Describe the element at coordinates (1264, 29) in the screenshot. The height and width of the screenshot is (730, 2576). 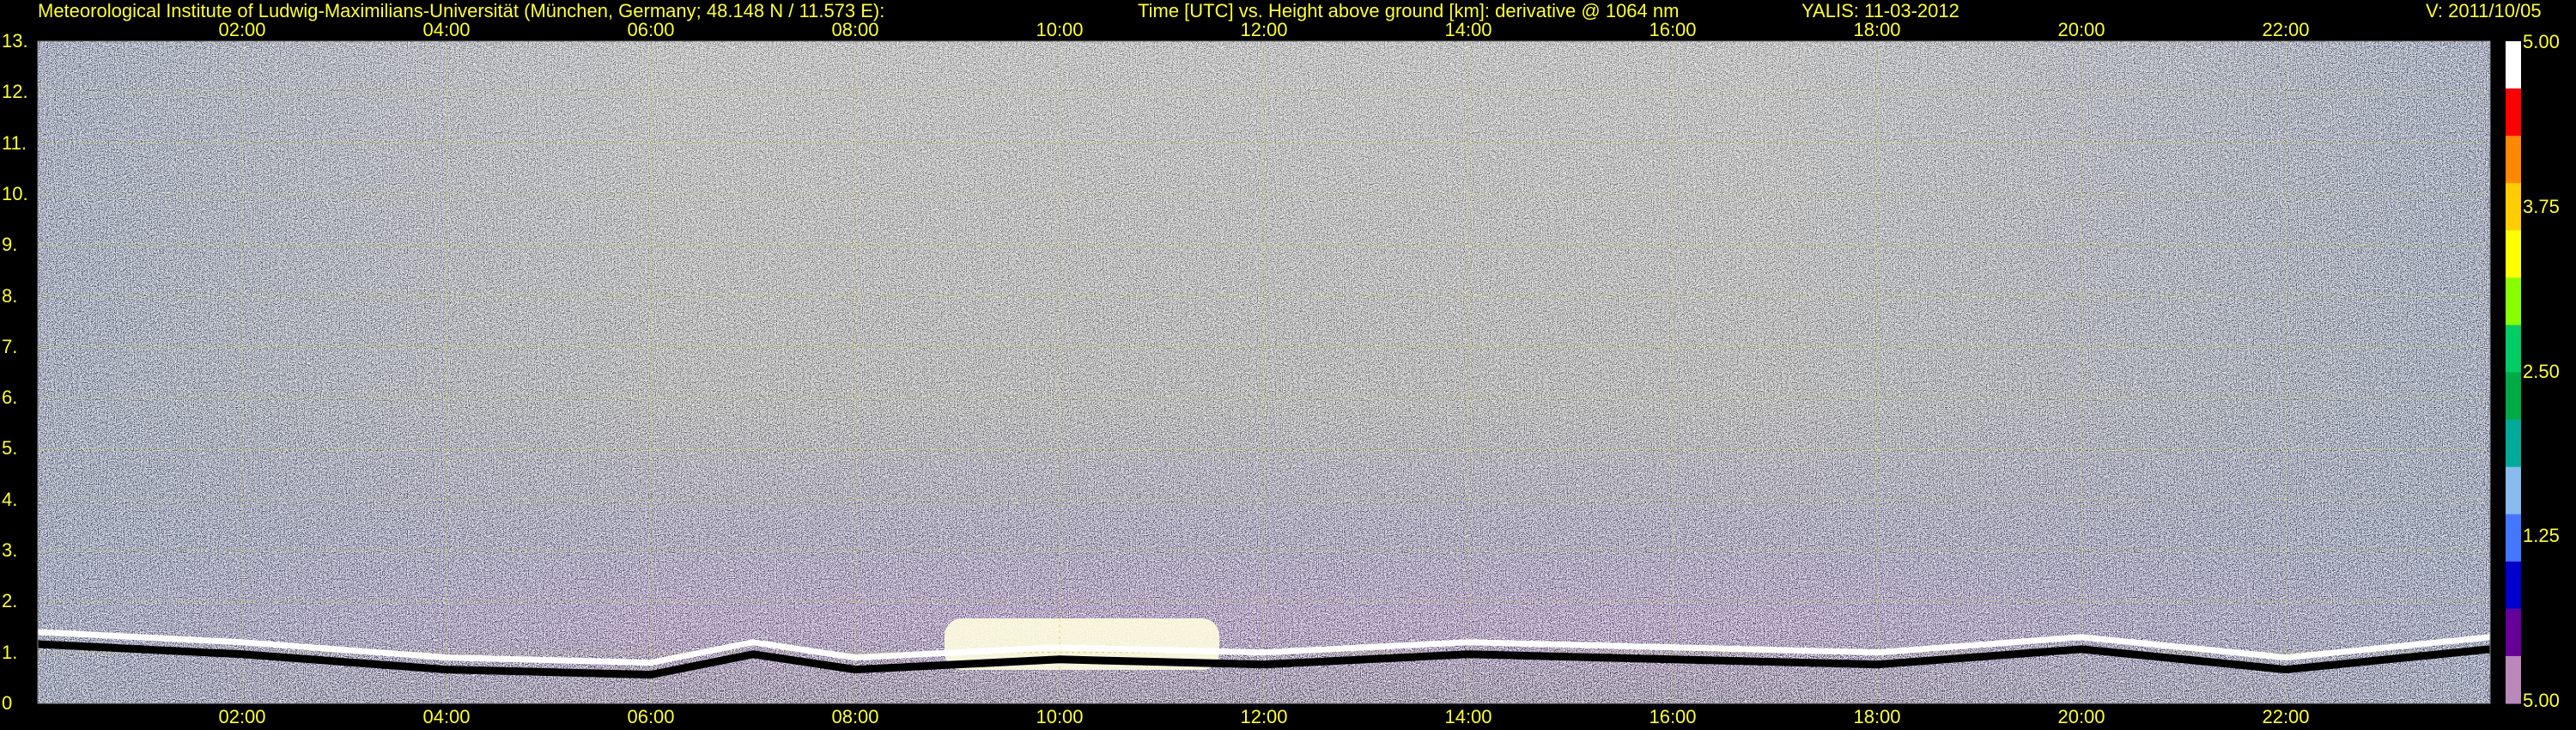
I see `x-tick-label-top: 12:00` at that location.